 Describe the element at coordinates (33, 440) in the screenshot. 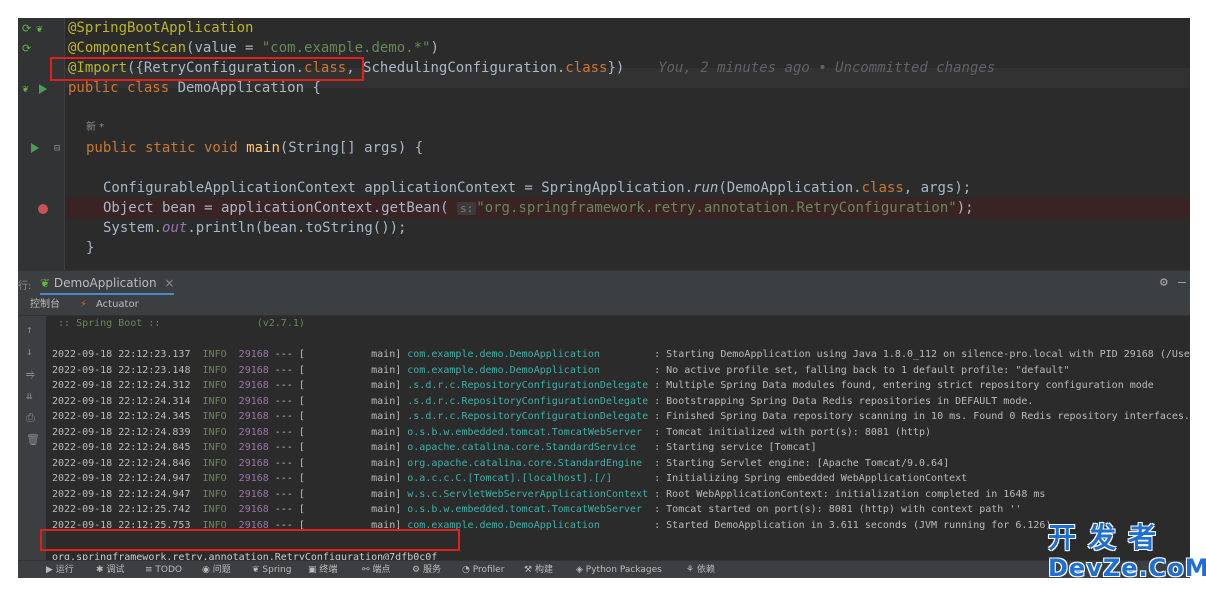

I see `trash-icon: 🗑` at that location.